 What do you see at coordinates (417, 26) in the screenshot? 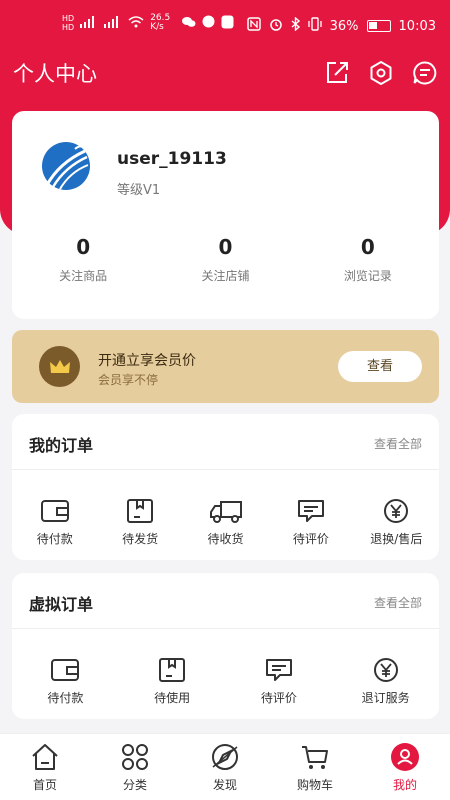
I see `clock: 10:03` at bounding box center [417, 26].